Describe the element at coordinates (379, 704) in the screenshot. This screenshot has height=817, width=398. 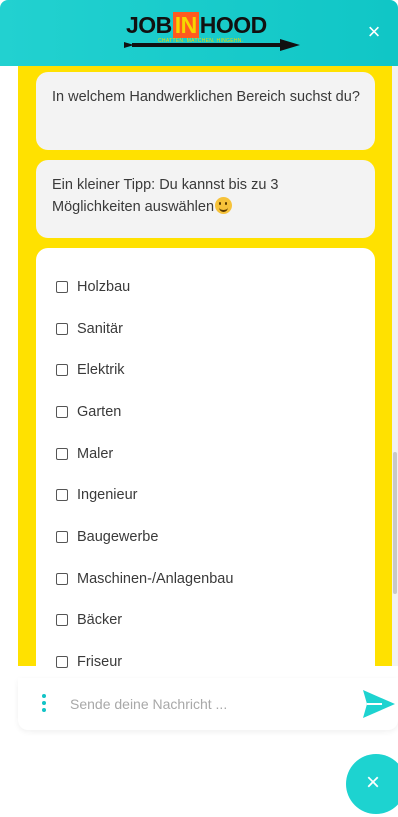
I see `send-icon` at that location.